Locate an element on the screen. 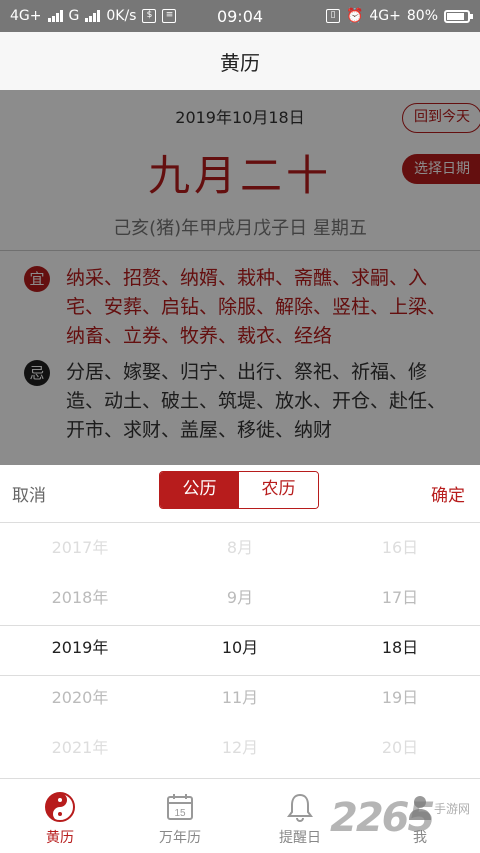 The image size is (480, 853). wheel-item-month: 12月 is located at coordinates (240, 748).